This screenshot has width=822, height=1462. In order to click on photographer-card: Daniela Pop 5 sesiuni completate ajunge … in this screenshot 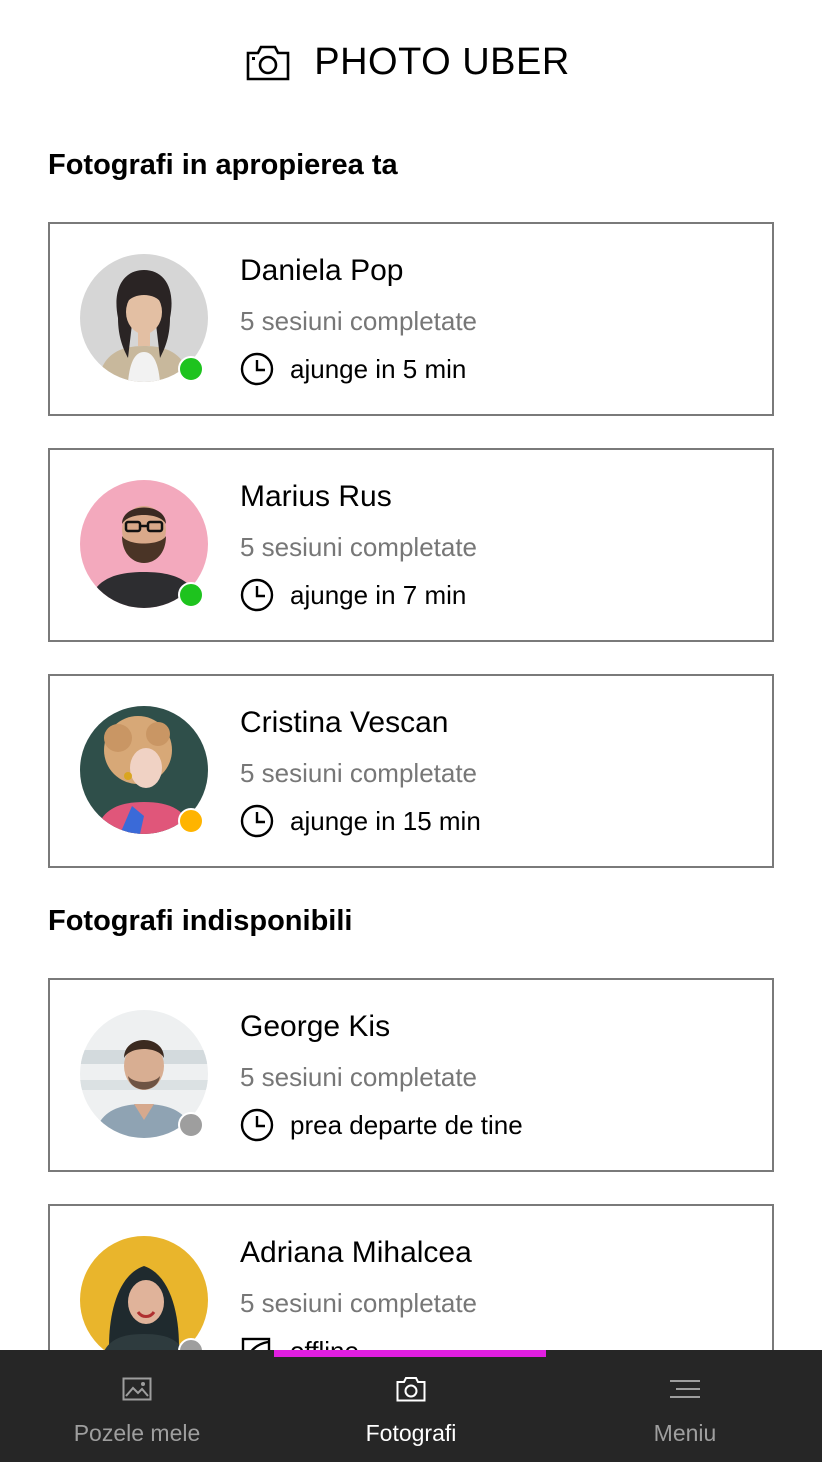, I will do `click(411, 319)`.